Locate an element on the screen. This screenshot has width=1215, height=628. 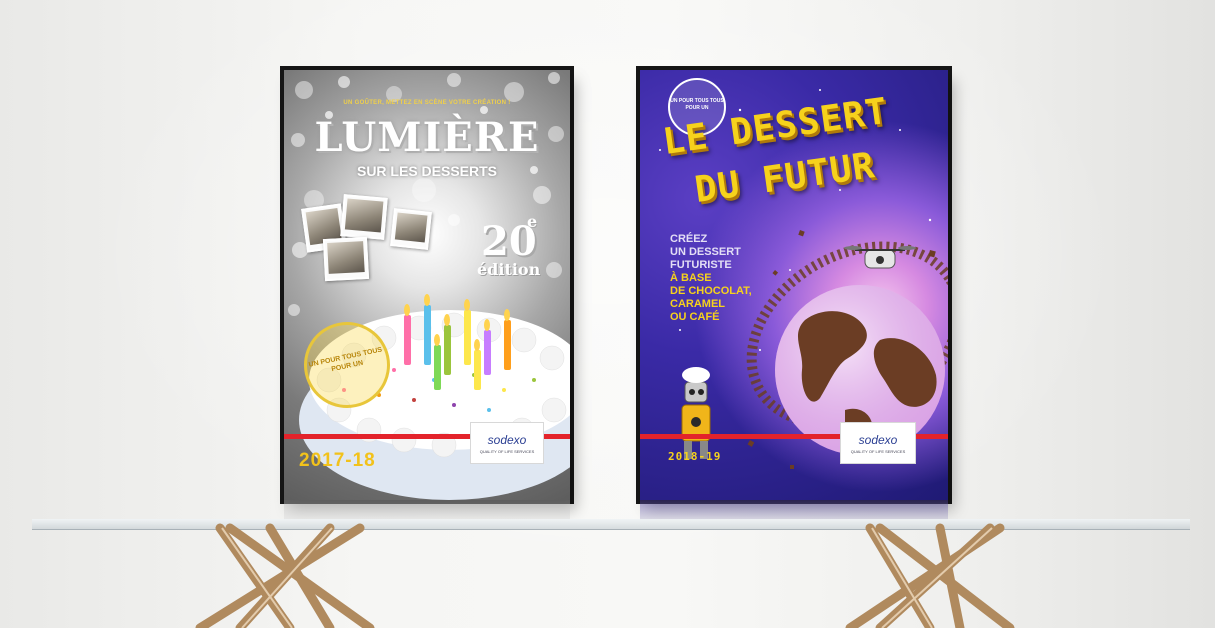
body-line: UN DESSERT is located at coordinates (705, 252).